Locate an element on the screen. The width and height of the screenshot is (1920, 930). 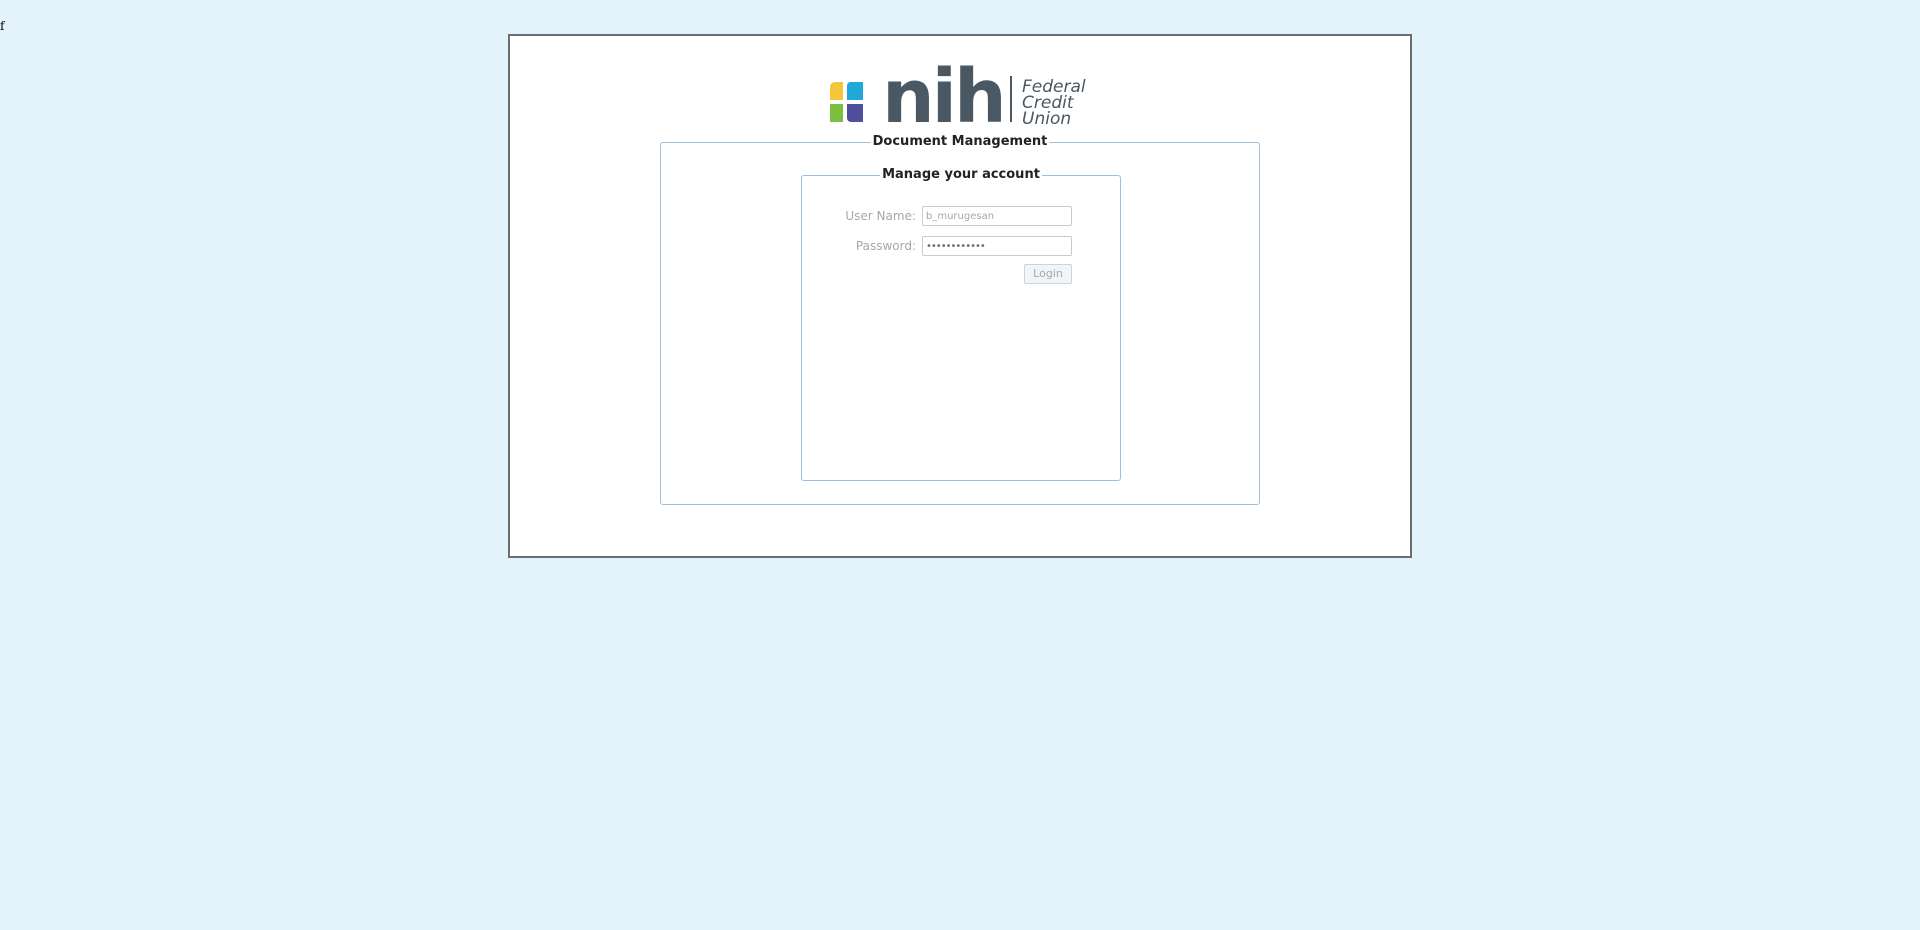
username-input: b_murugesan is located at coordinates (997, 216).